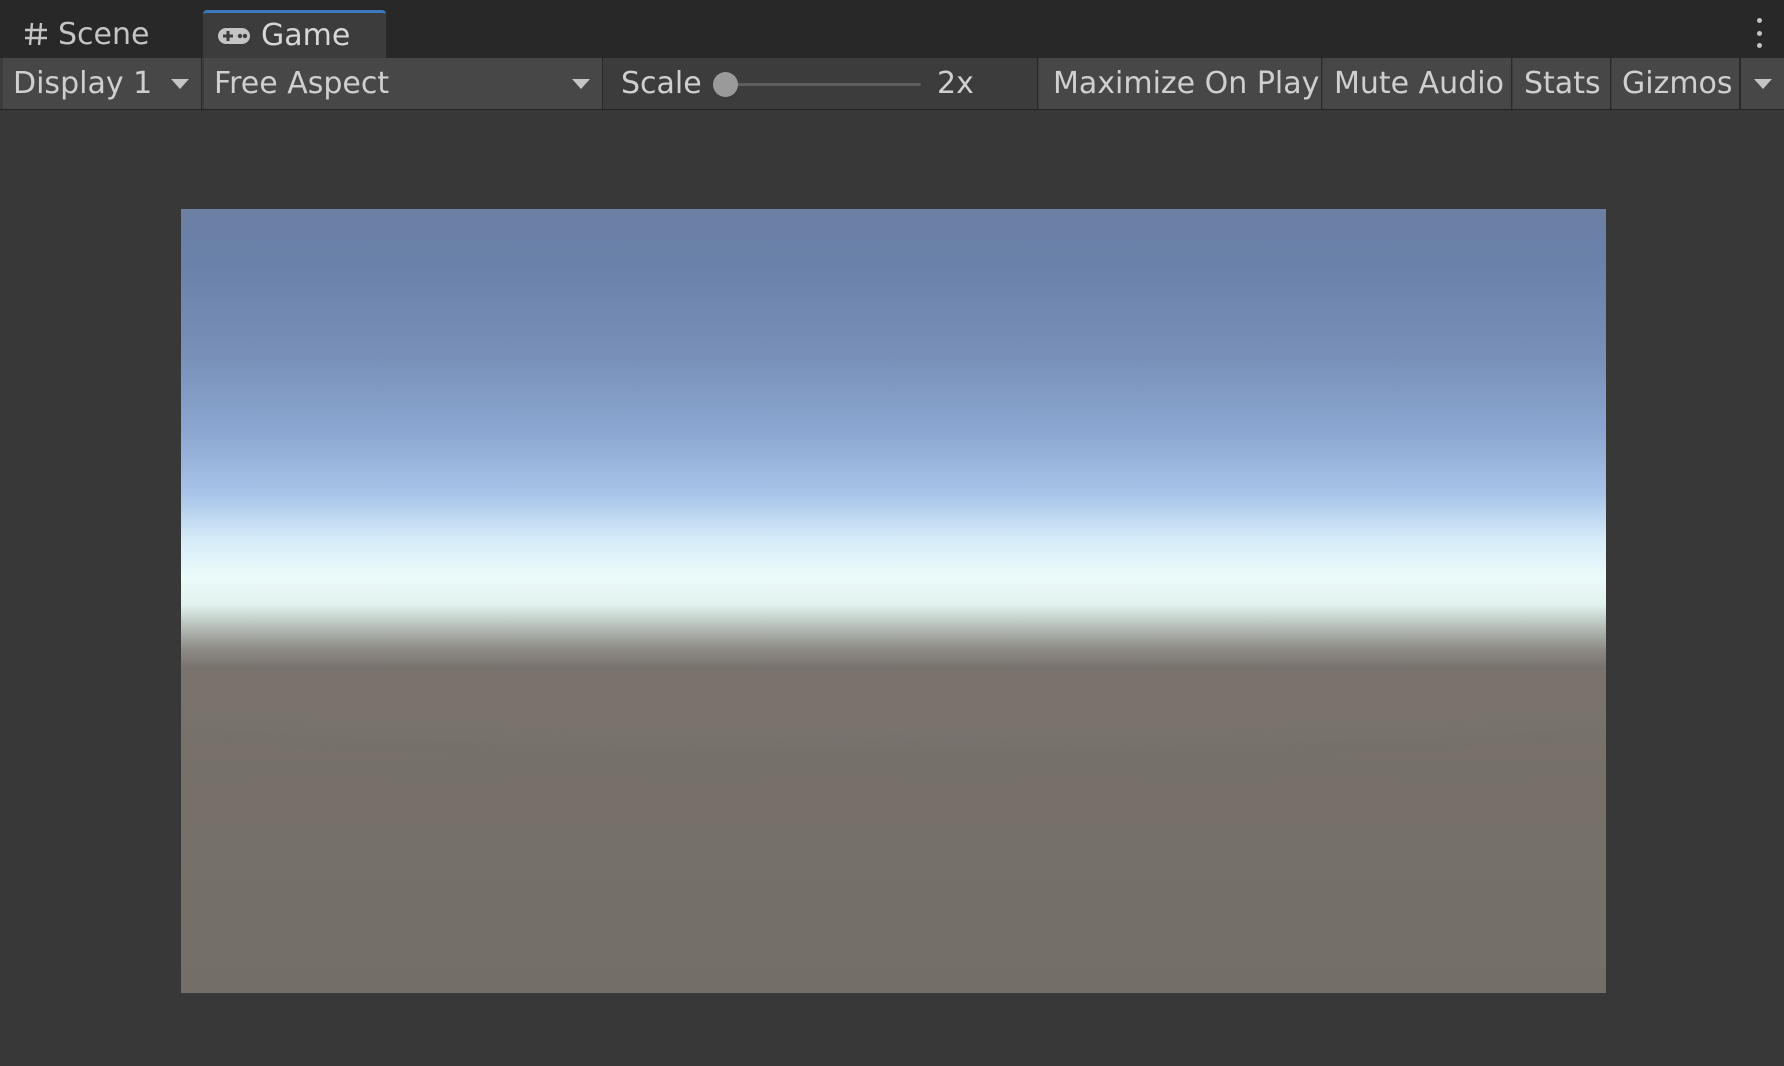 The height and width of the screenshot is (1066, 1784). What do you see at coordinates (817, 84) in the screenshot?
I see `scale-slider` at bounding box center [817, 84].